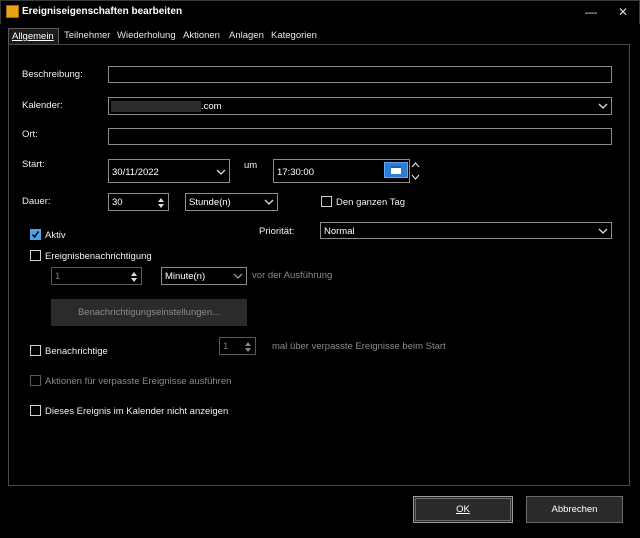 This screenshot has height=538, width=640. What do you see at coordinates (466, 230) in the screenshot?
I see `priority-select: Normal` at bounding box center [466, 230].